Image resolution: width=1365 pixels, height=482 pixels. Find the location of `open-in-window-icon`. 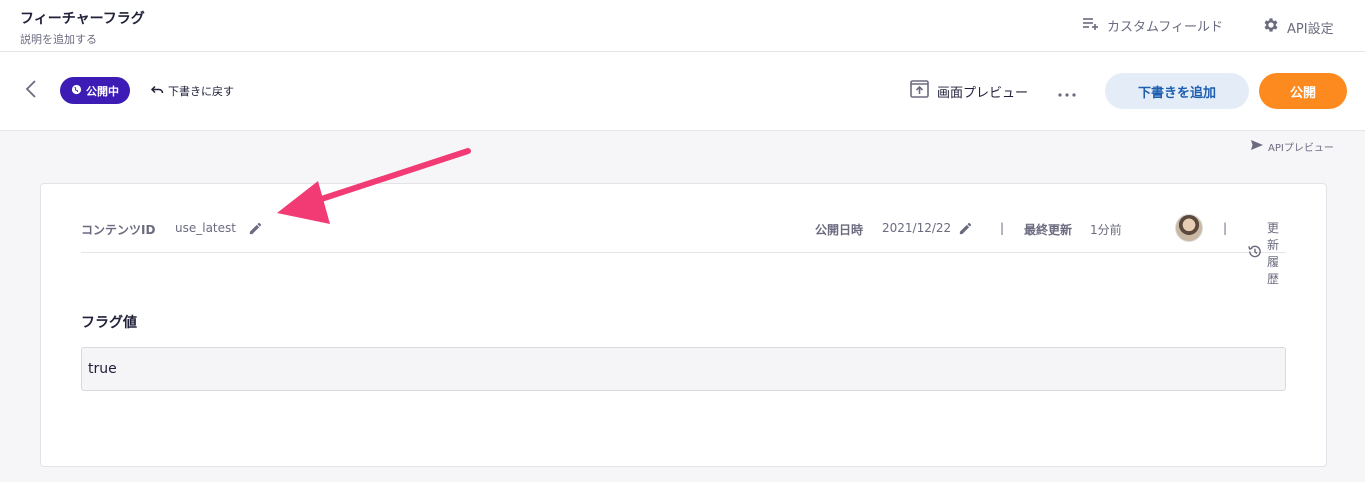

open-in-window-icon is located at coordinates (923, 91).